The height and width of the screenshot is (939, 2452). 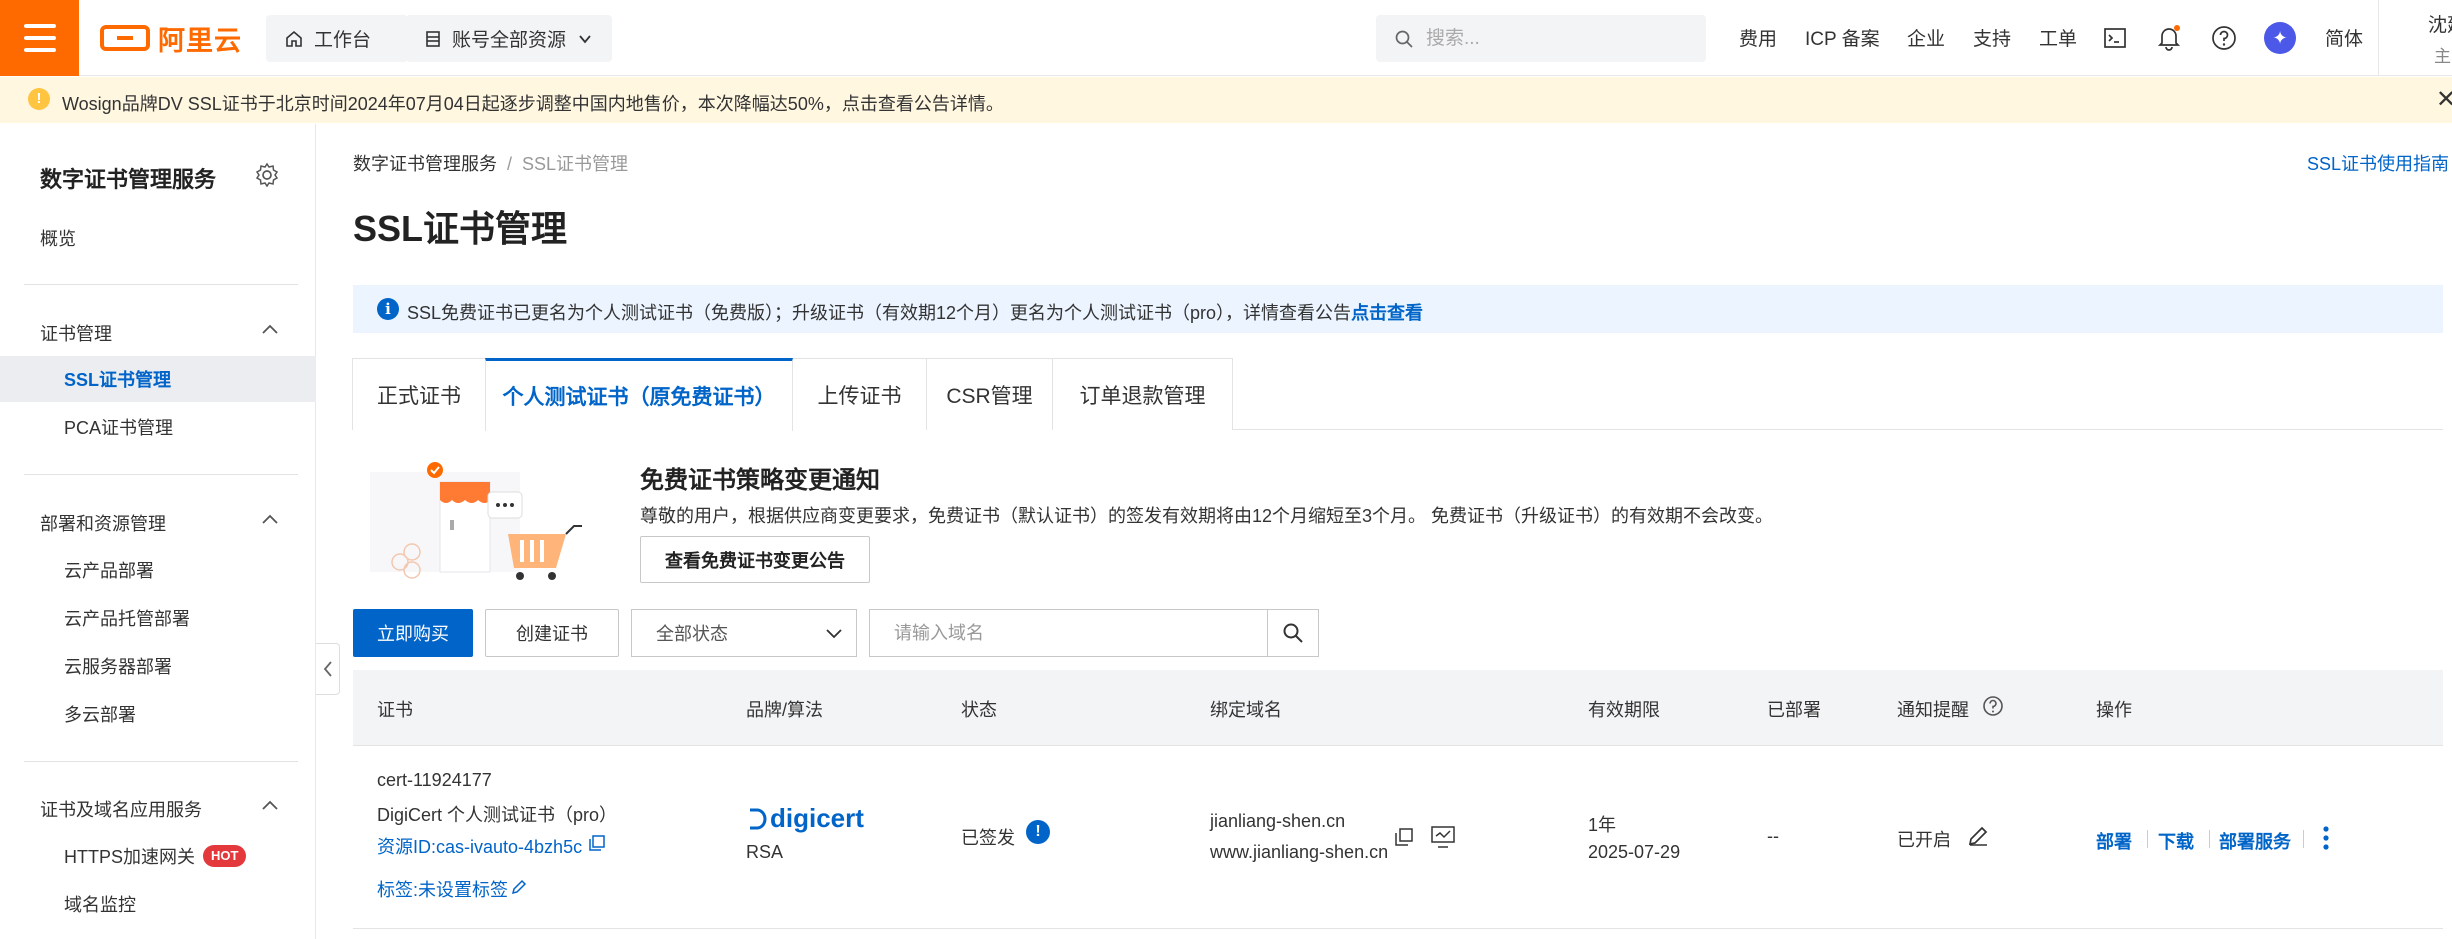 I want to click on column-header-reminder: 通知提醒, so click(x=1933, y=710).